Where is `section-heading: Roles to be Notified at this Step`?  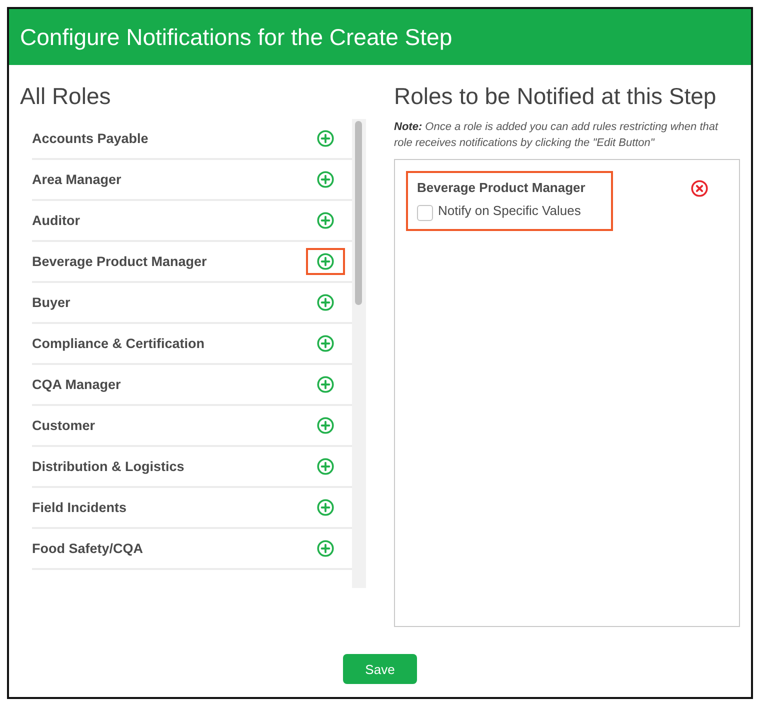 section-heading: Roles to be Notified at this Step is located at coordinates (556, 96).